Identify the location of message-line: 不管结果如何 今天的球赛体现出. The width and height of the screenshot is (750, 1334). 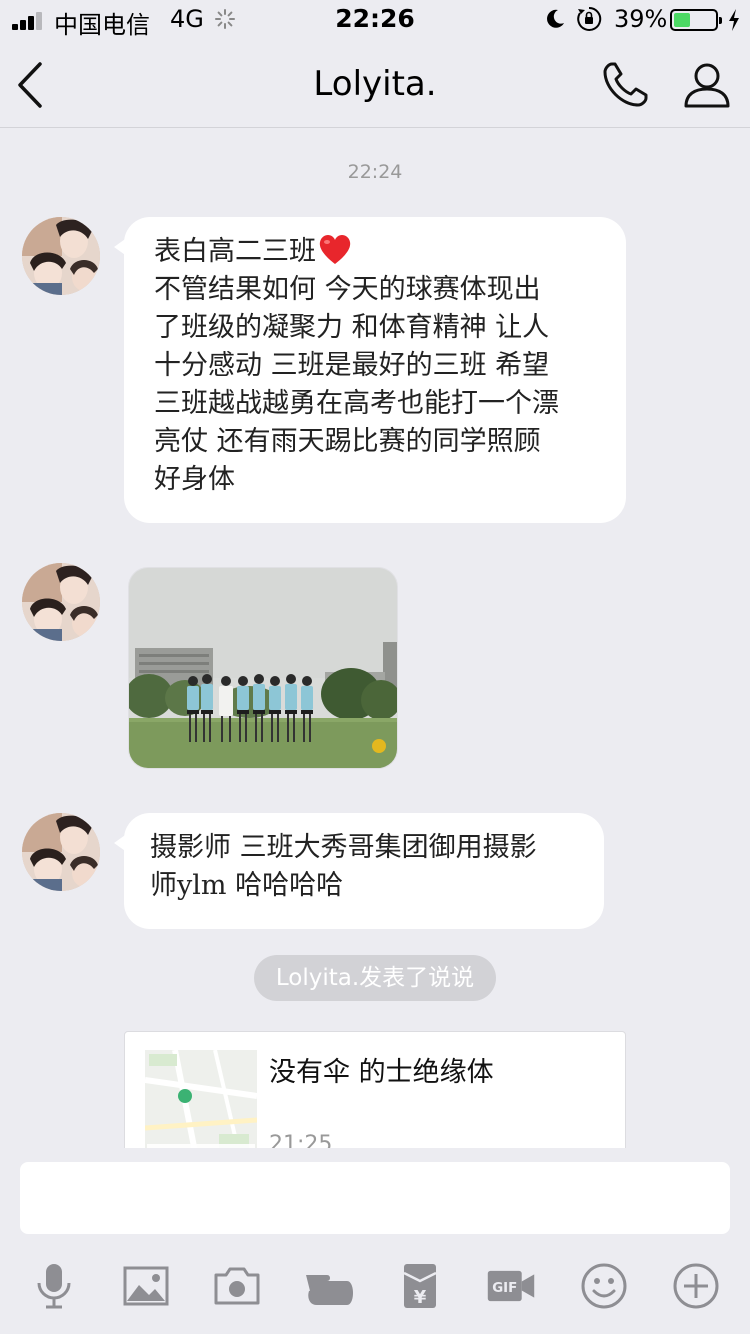
(347, 289).